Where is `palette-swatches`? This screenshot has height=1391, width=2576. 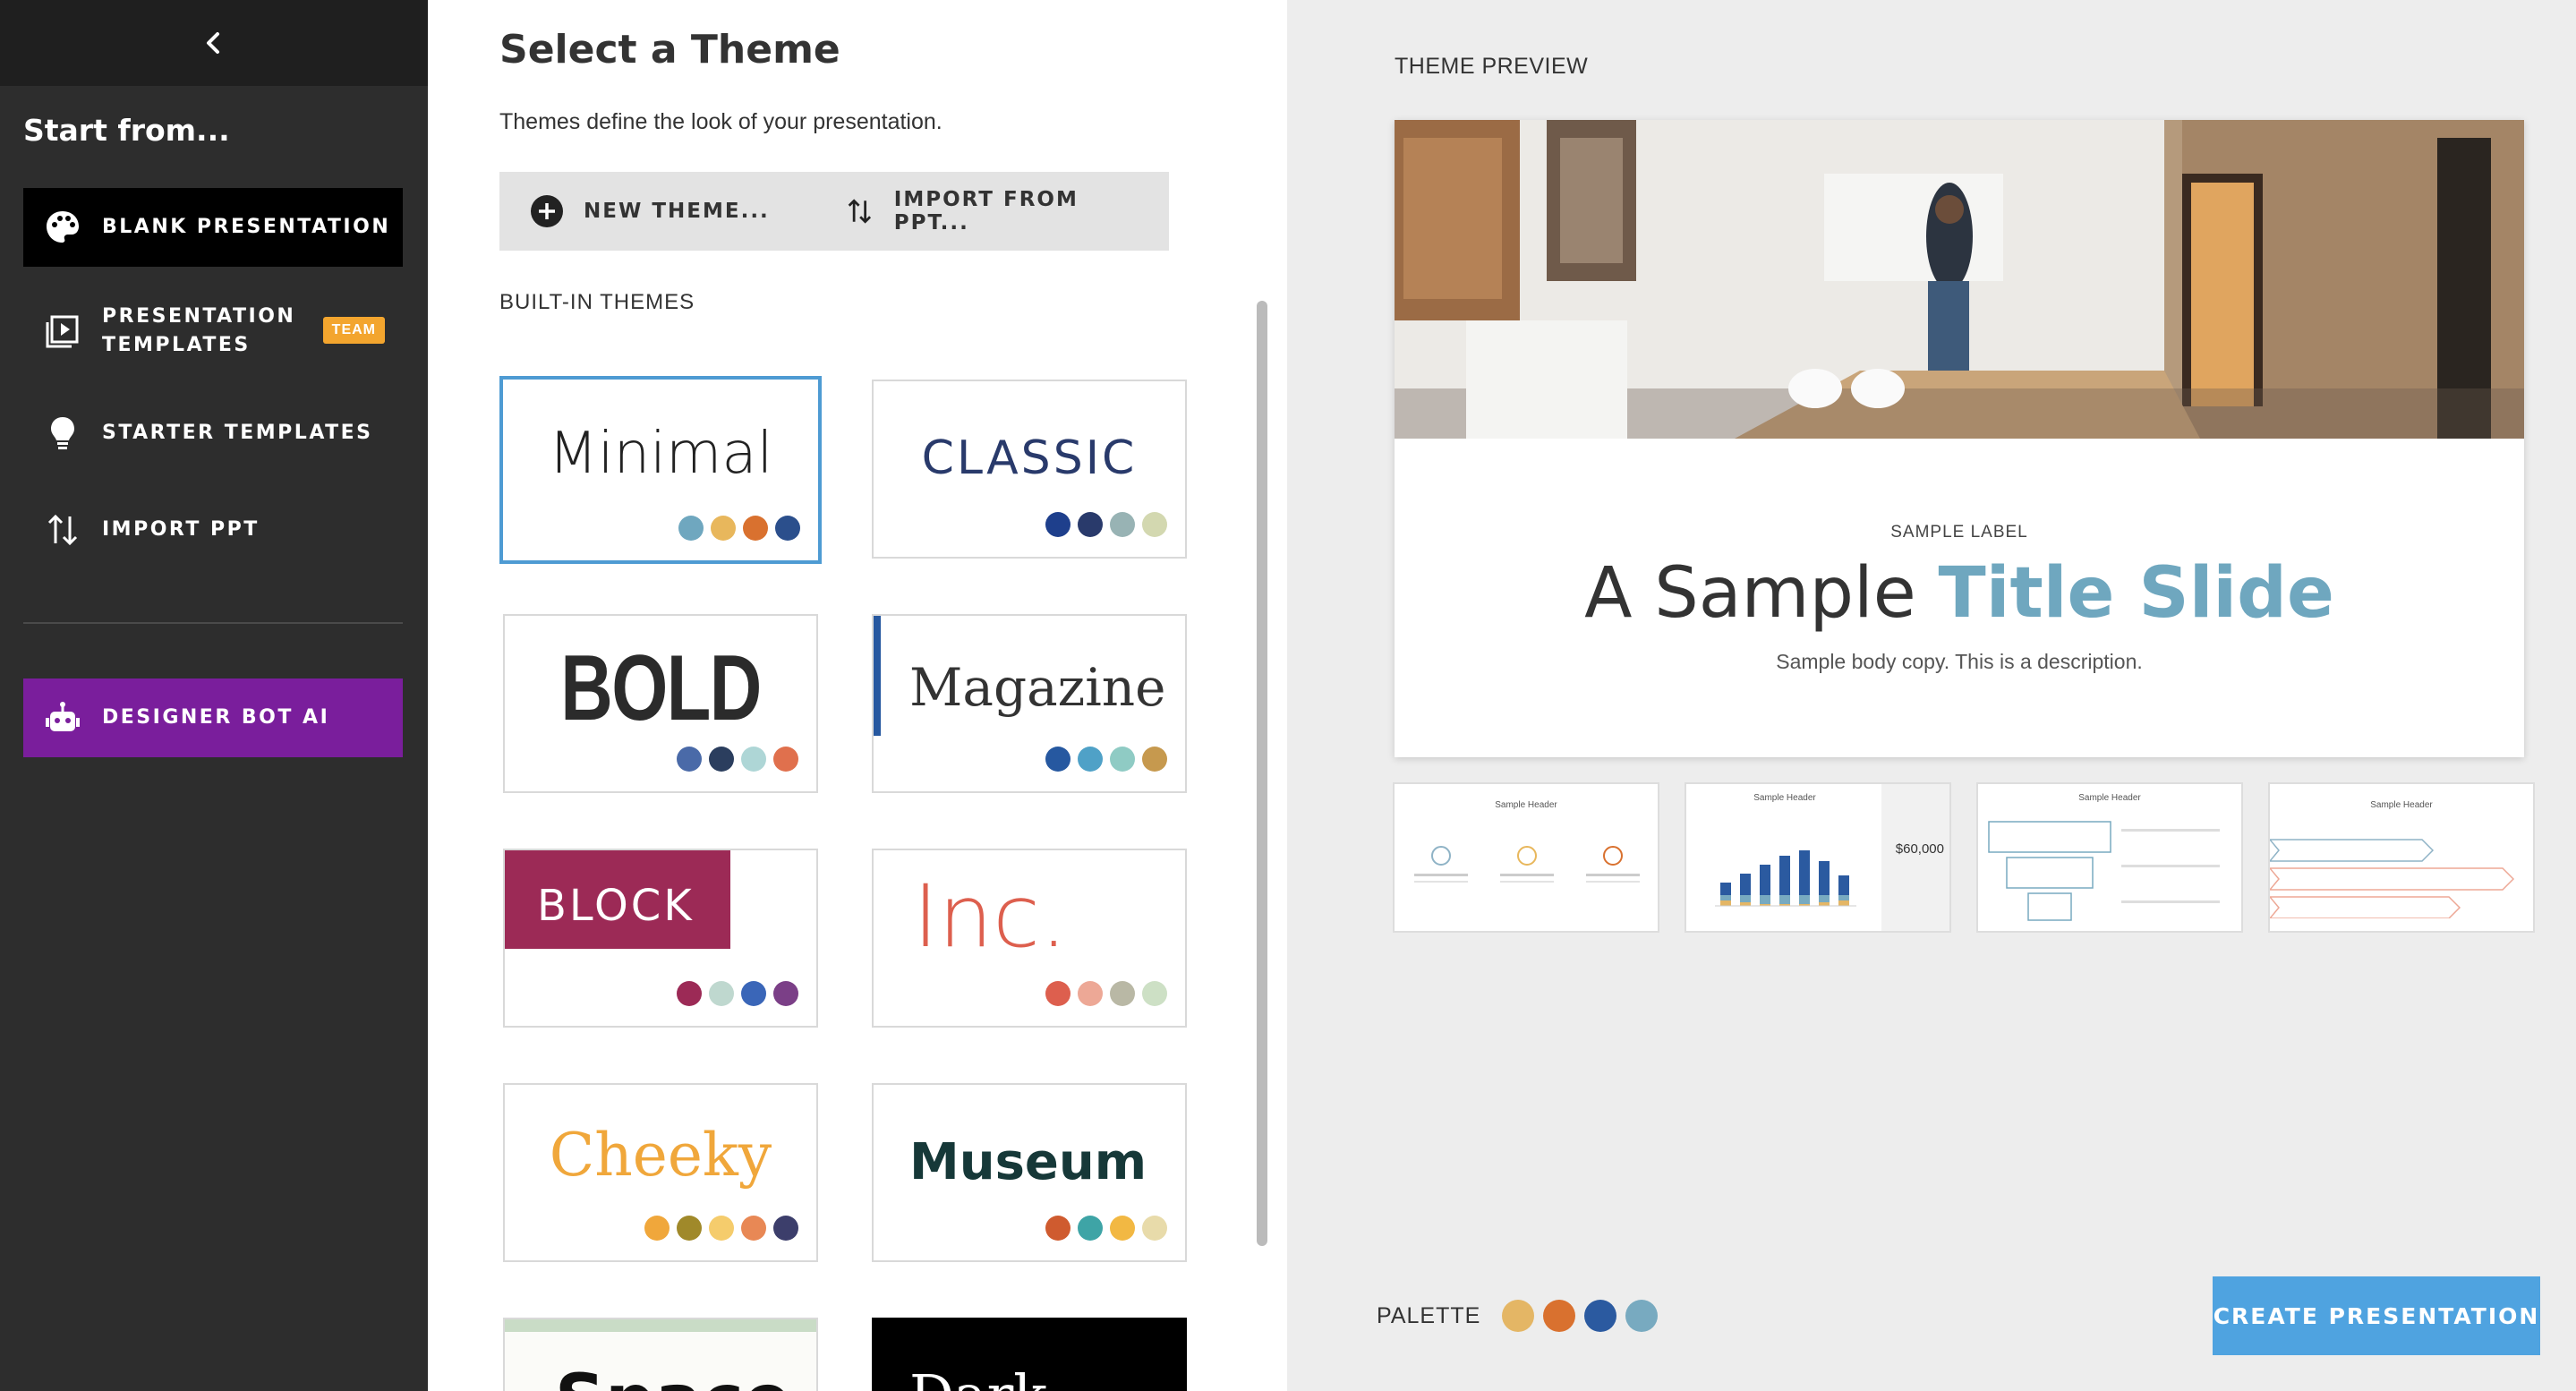
palette-swatches is located at coordinates (1580, 1316).